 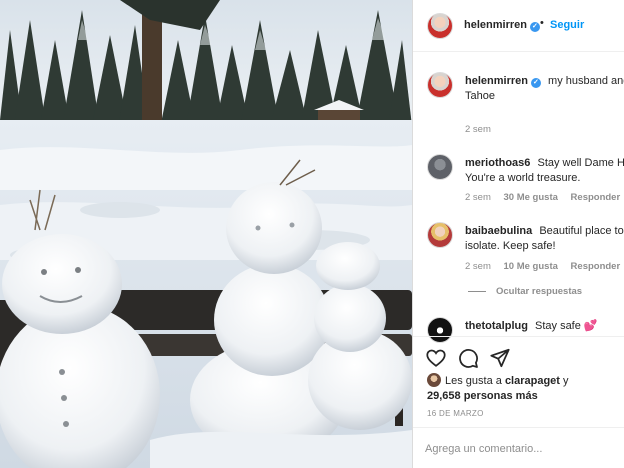 I want to click on heart-icon, so click(x=436, y=358).